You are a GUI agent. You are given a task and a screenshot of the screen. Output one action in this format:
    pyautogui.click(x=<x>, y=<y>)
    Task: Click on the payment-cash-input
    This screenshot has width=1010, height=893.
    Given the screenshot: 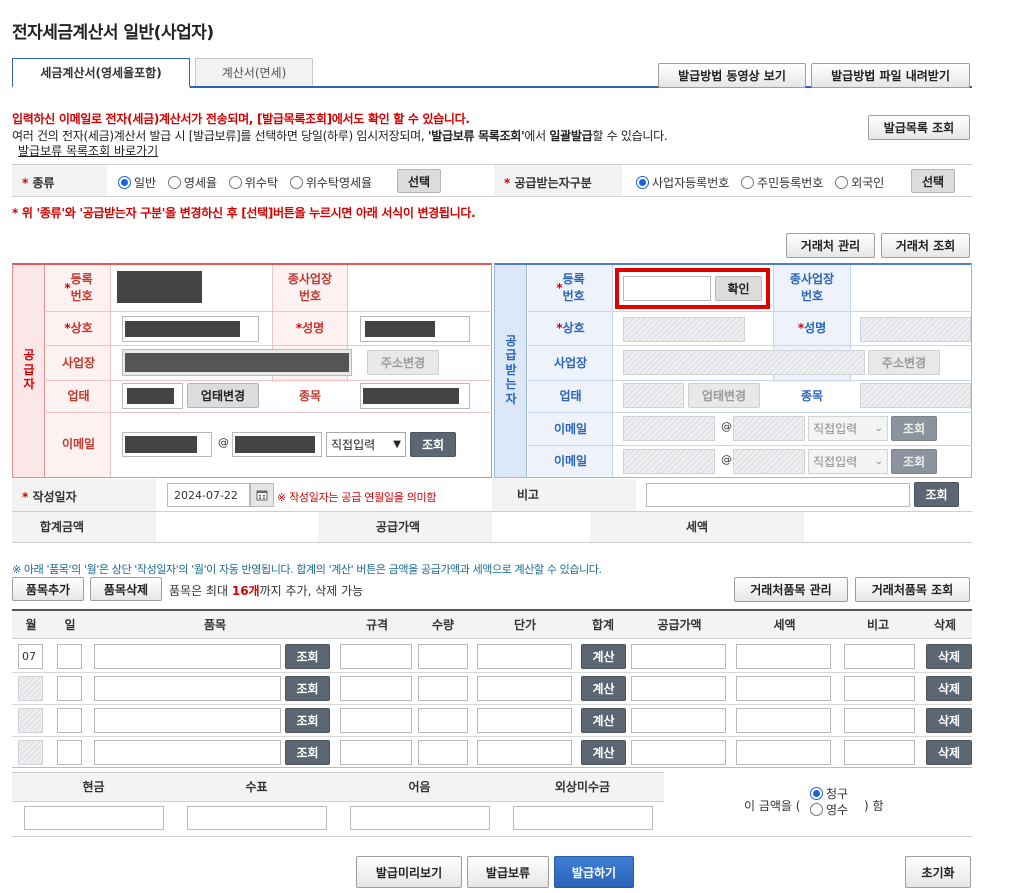 What is the action you would take?
    pyautogui.click(x=94, y=818)
    